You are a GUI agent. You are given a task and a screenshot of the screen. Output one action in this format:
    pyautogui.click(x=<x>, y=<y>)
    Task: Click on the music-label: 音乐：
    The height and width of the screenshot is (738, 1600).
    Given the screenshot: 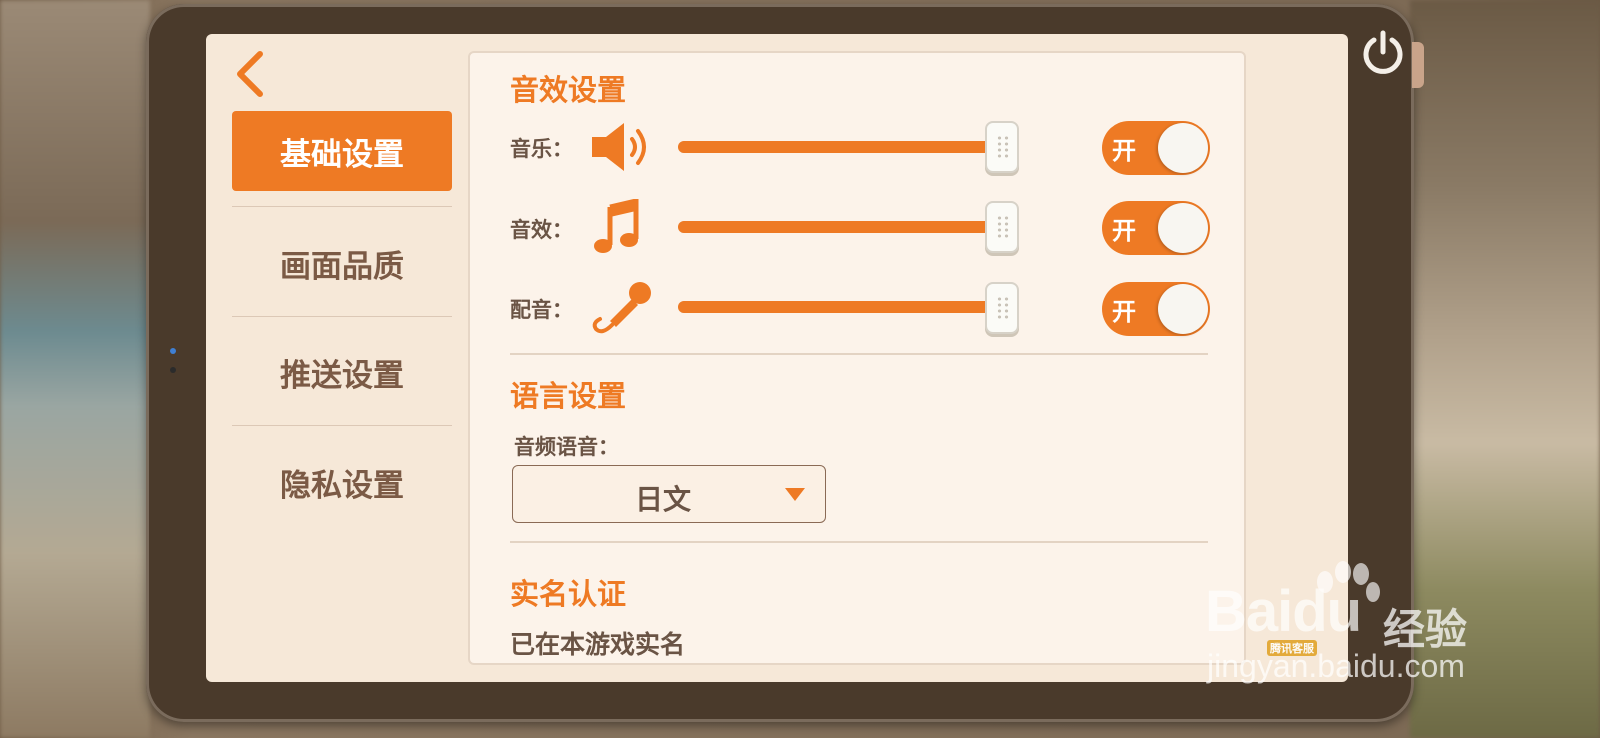 What is the action you would take?
    pyautogui.click(x=541, y=149)
    